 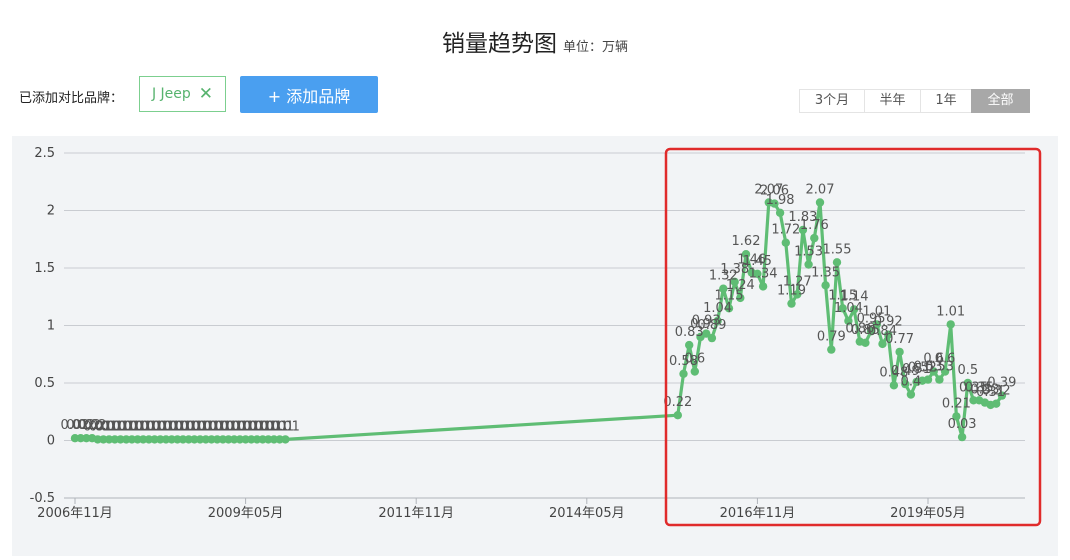 I want to click on data-label: 2.07, so click(x=820, y=190).